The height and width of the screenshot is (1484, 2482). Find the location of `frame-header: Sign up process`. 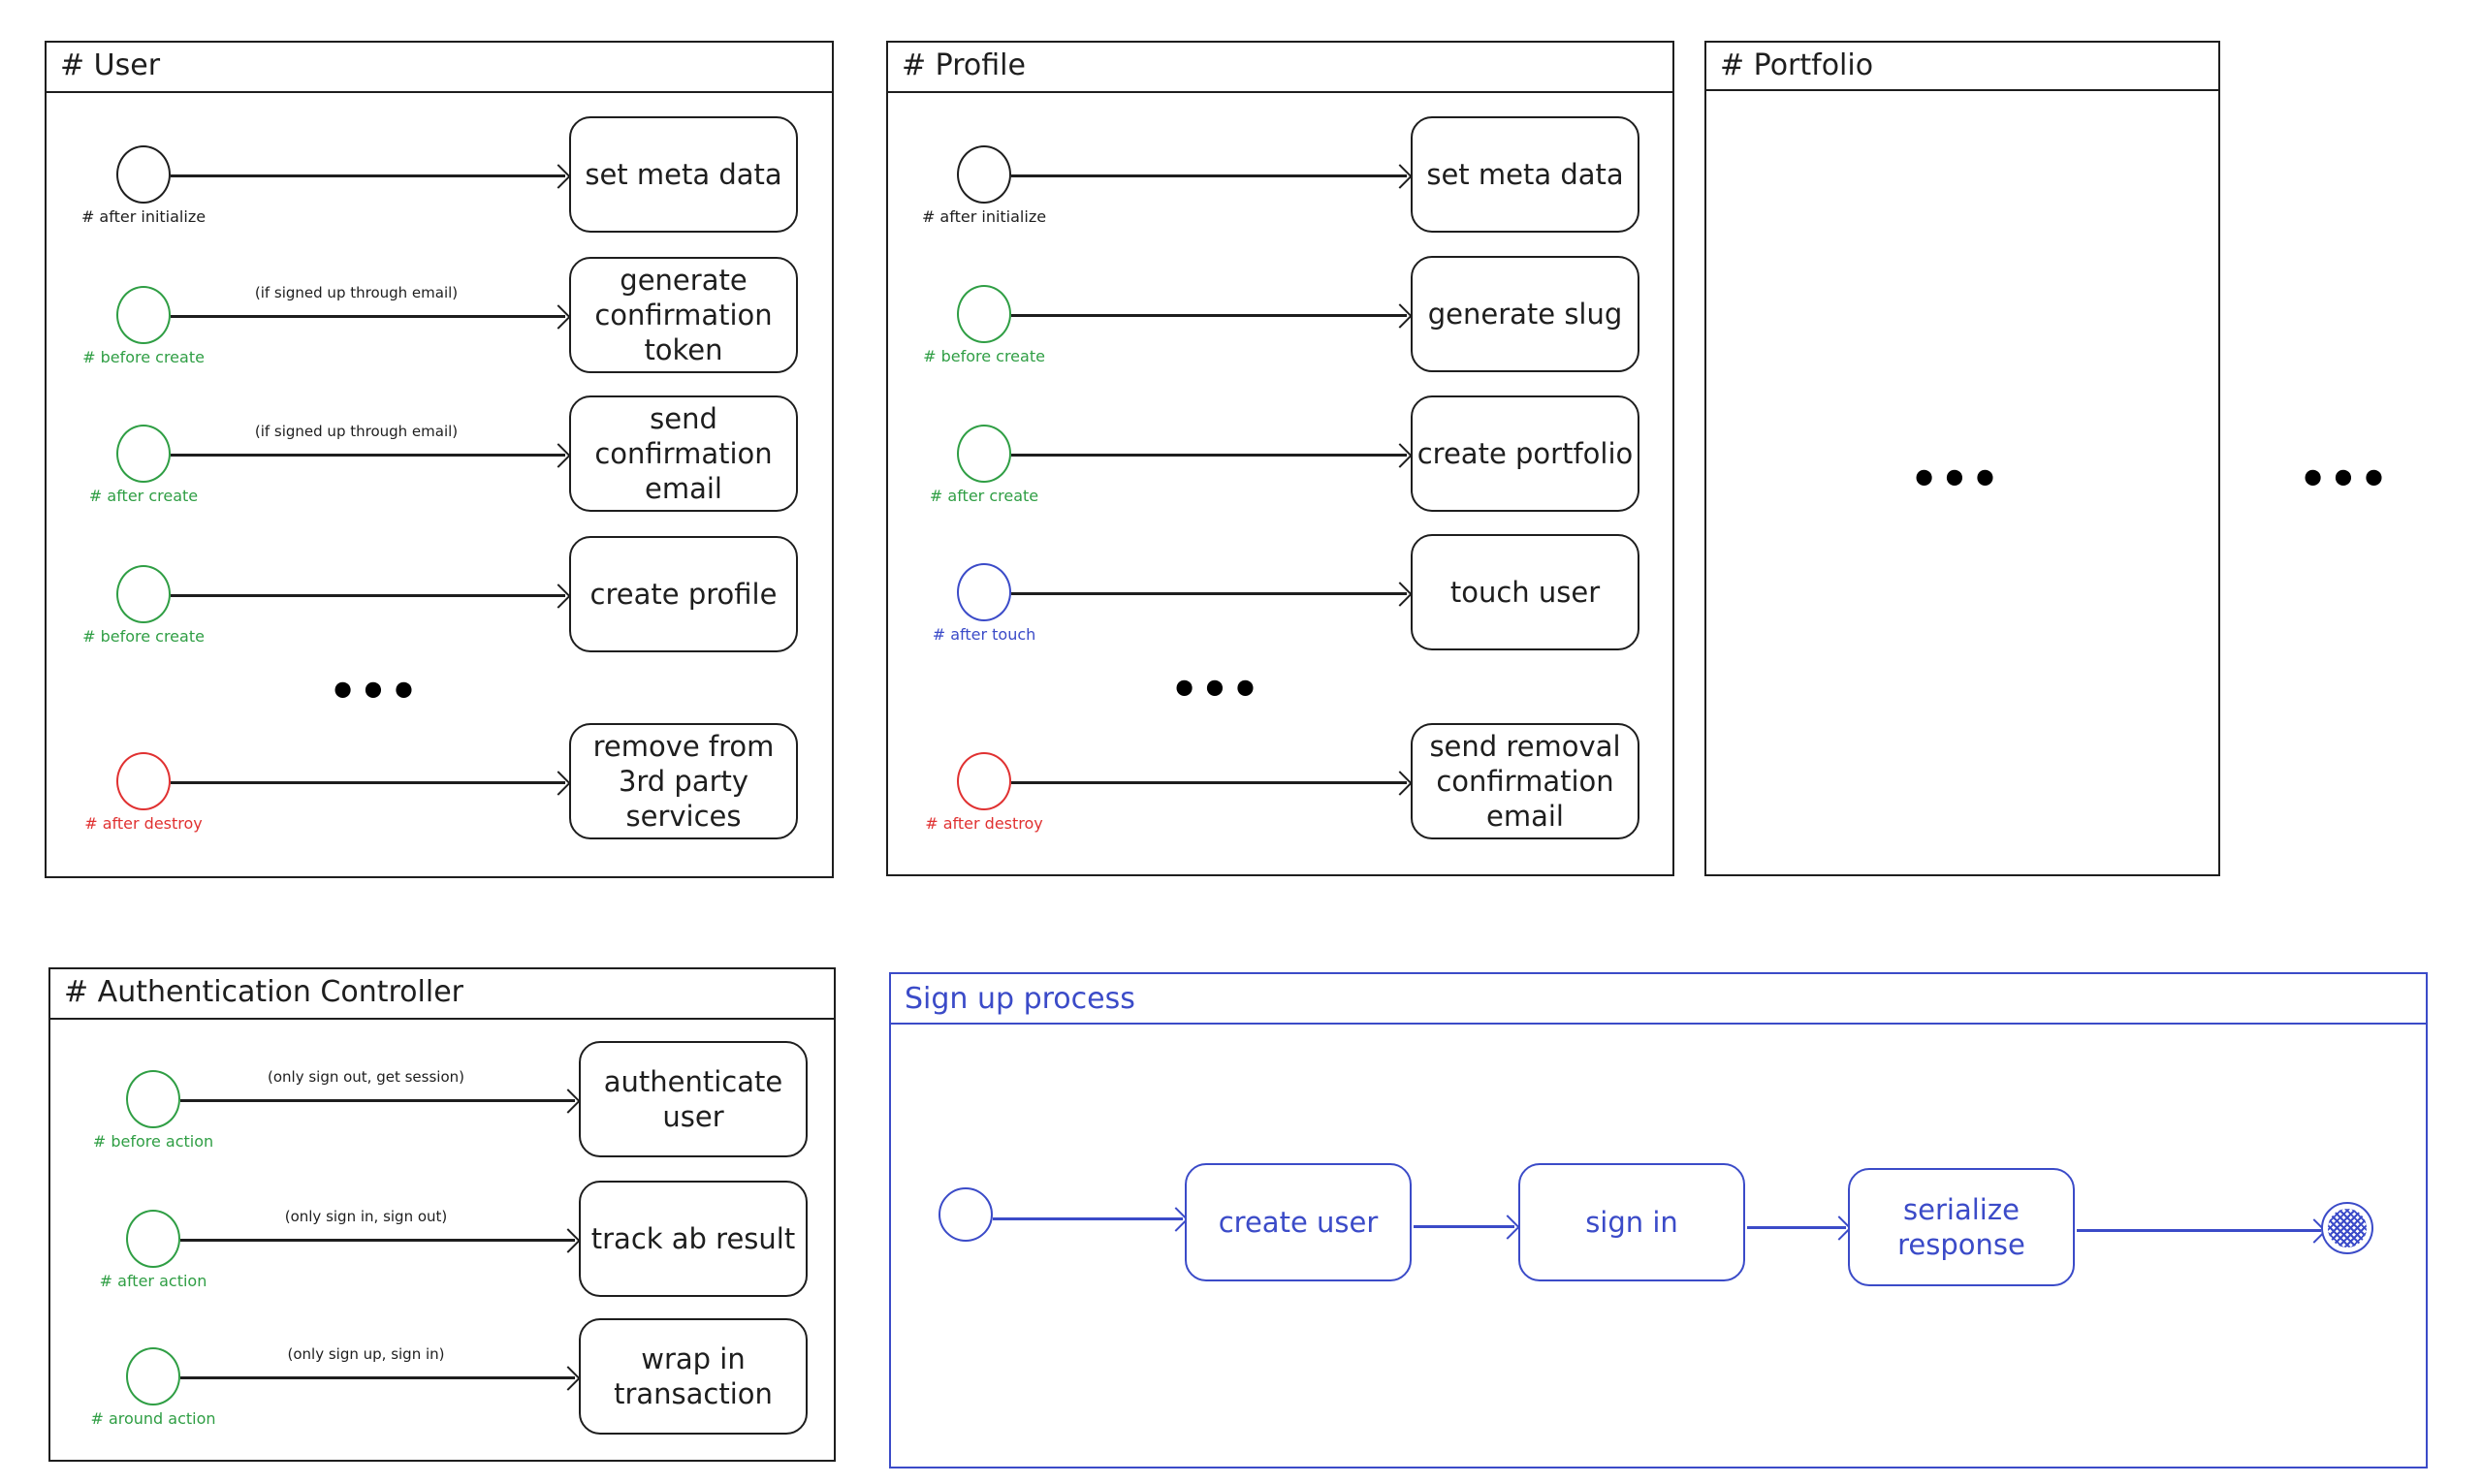

frame-header: Sign up process is located at coordinates (1658, 999).